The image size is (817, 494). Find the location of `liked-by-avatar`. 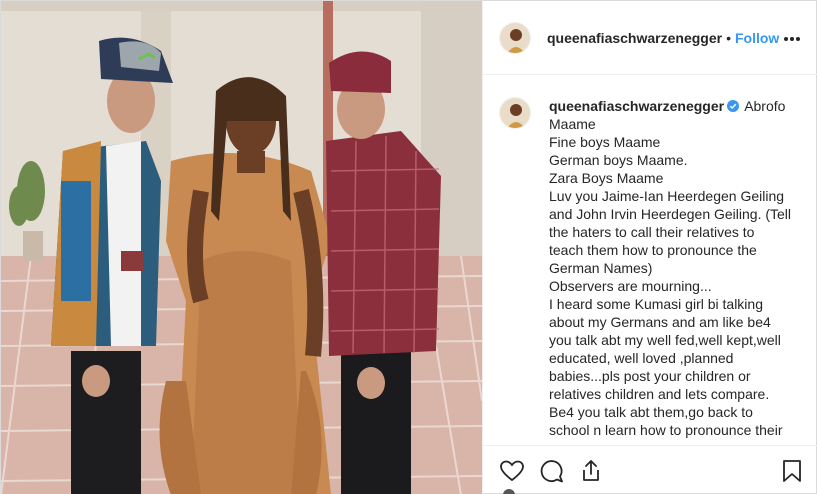

liked-by-avatar is located at coordinates (509, 491).